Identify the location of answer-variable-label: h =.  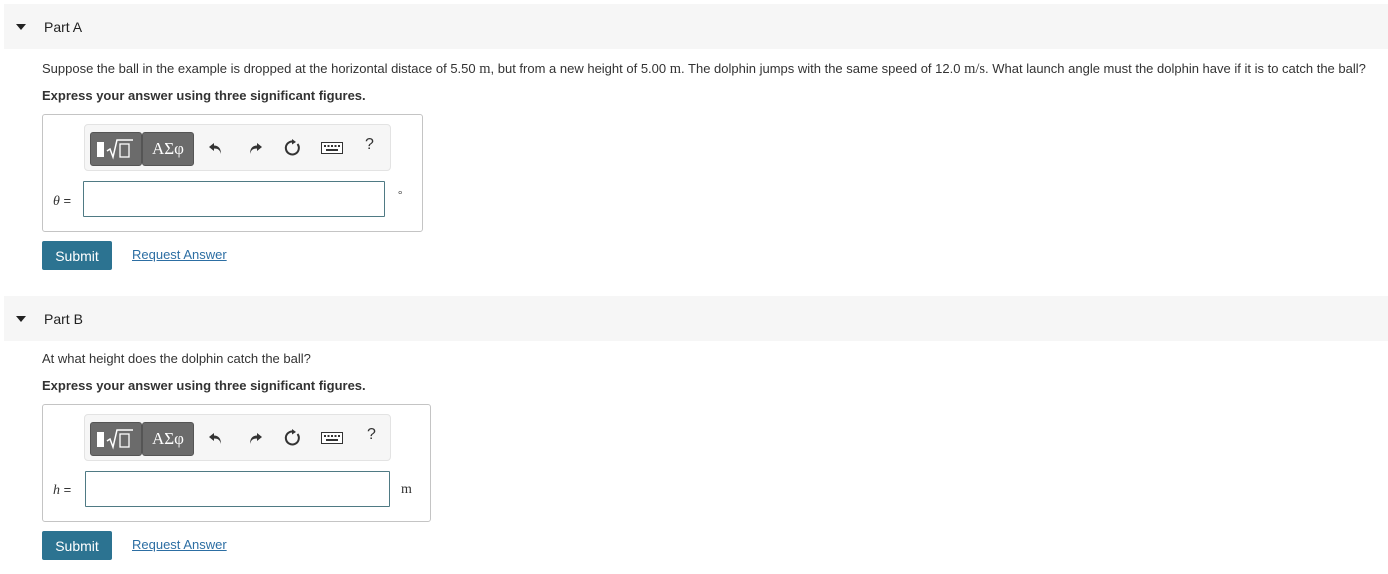
(62, 490).